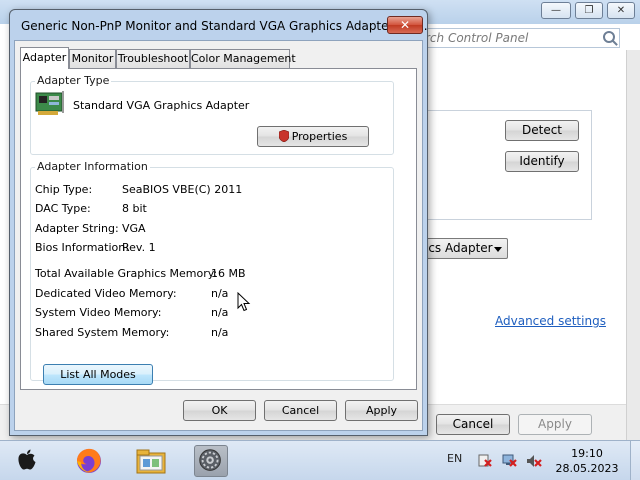 This screenshot has width=640, height=480. Describe the element at coordinates (92, 58) in the screenshot. I see `tab-monitor: Monitor` at that location.